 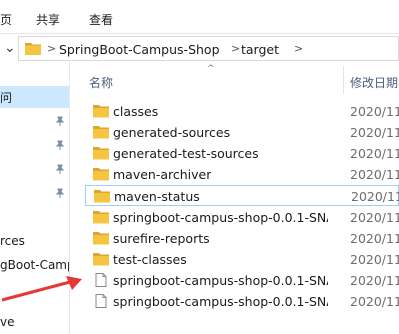 I want to click on file-name: surefire-reports, so click(x=161, y=238).